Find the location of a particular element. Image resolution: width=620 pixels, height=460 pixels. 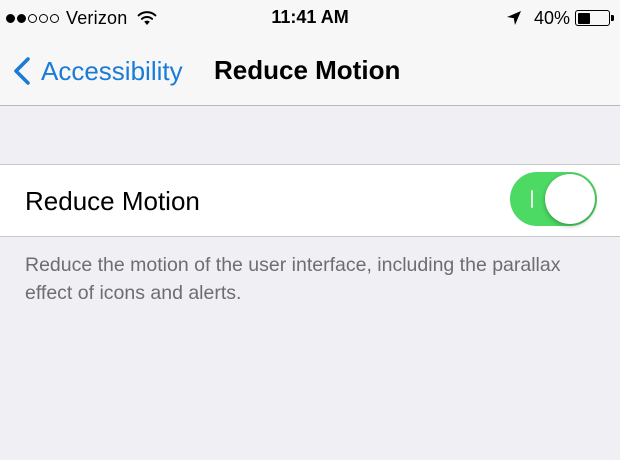

reduce-motion-toggle is located at coordinates (553, 199).